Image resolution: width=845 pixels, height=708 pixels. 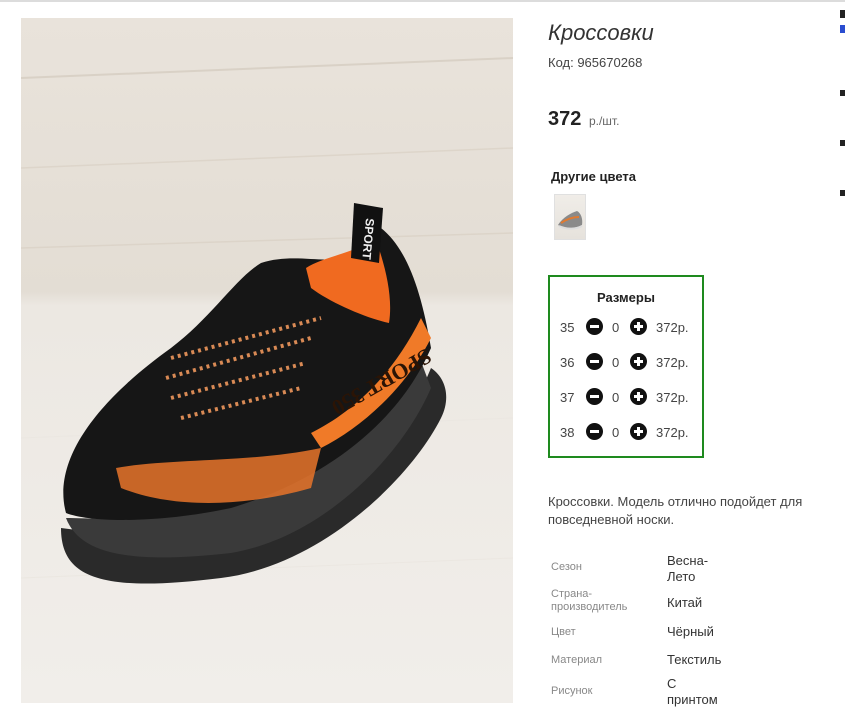 What do you see at coordinates (422, 1) in the screenshot?
I see `top-border` at bounding box center [422, 1].